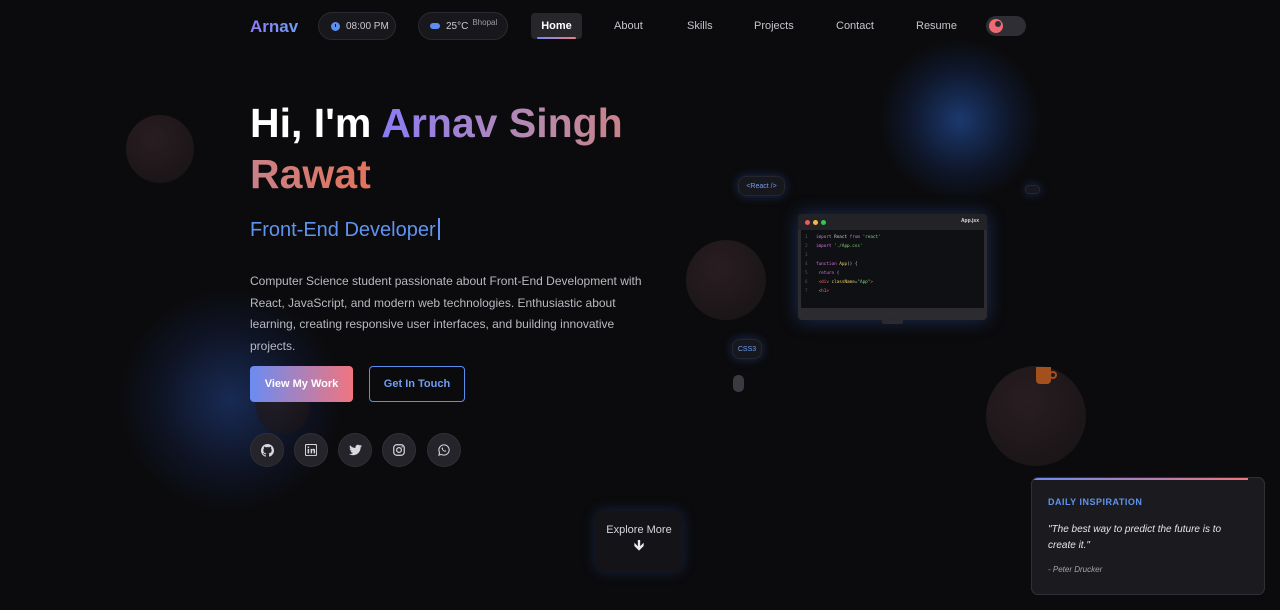 The height and width of the screenshot is (610, 1280). What do you see at coordinates (823, 222) in the screenshot?
I see `maximize-dot-icon` at bounding box center [823, 222].